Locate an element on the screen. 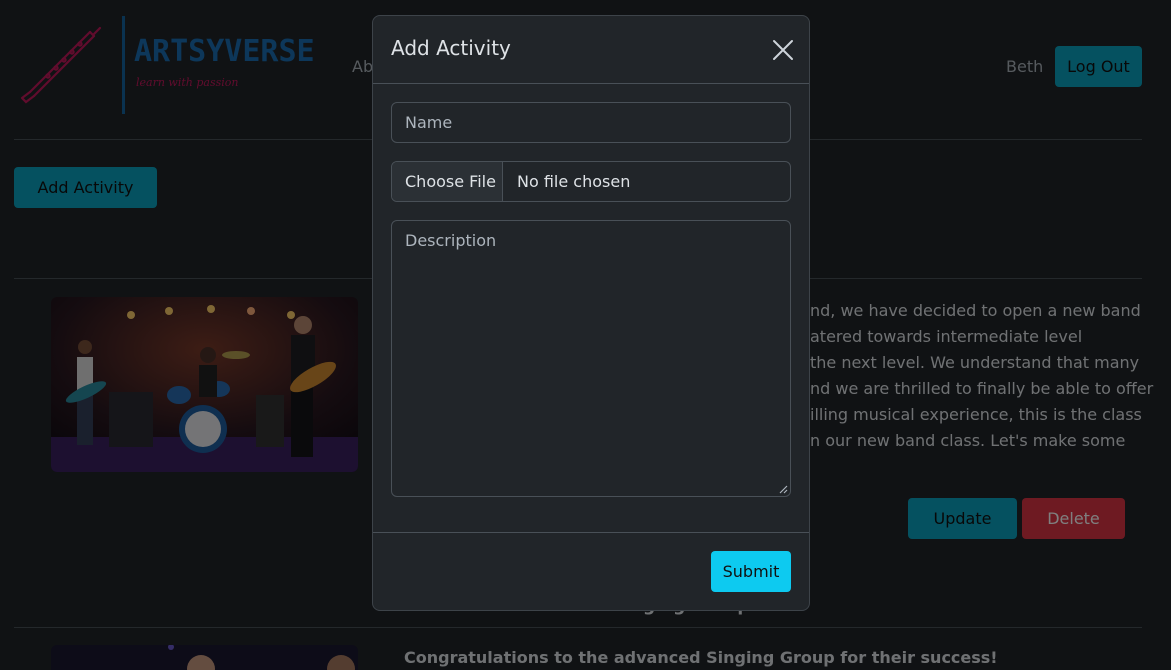 The width and height of the screenshot is (1171, 670). modal-footer: Submit is located at coordinates (591, 572).